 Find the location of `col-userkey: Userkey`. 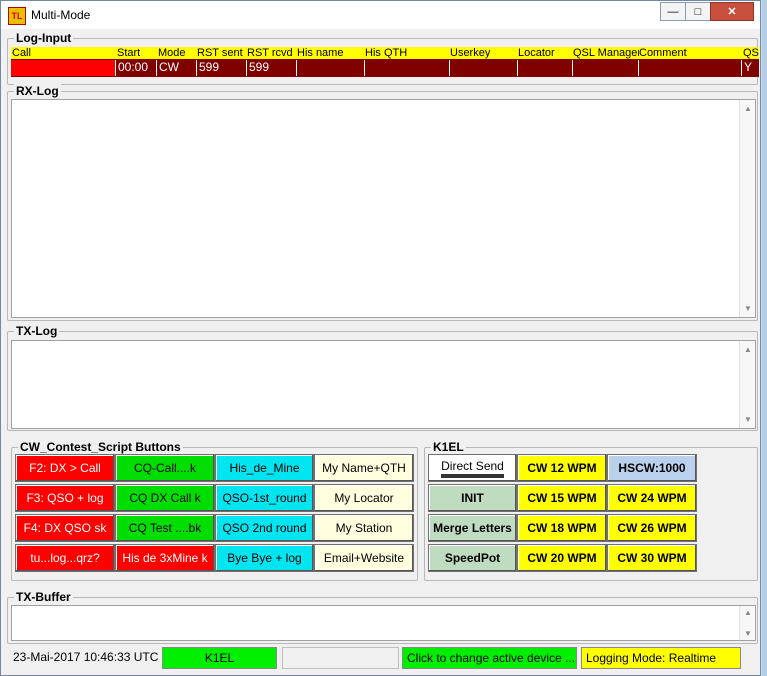

col-userkey: Userkey is located at coordinates (470, 53).